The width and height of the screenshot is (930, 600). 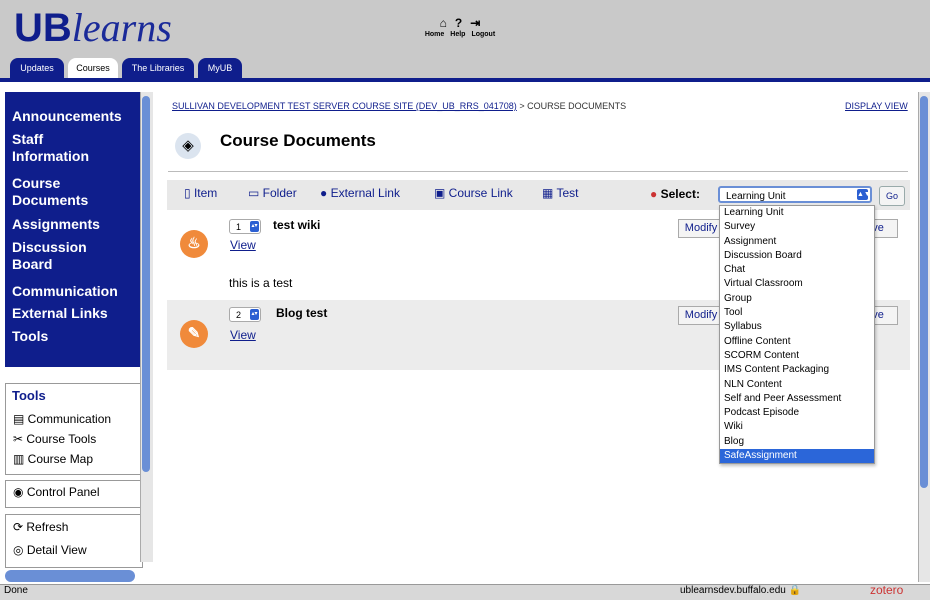 What do you see at coordinates (573, 106) in the screenshot?
I see `breadcrumb-current: > COURSE DOCUMENTS` at bounding box center [573, 106].